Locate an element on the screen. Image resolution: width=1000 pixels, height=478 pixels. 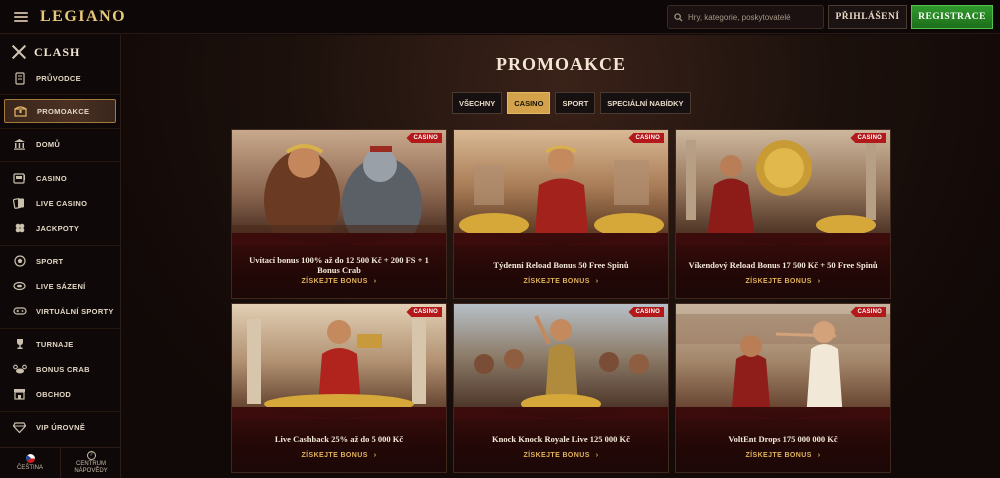
promo-title: Live Cashback 25% až do 5 000 Kč is located at coordinates (339, 439).